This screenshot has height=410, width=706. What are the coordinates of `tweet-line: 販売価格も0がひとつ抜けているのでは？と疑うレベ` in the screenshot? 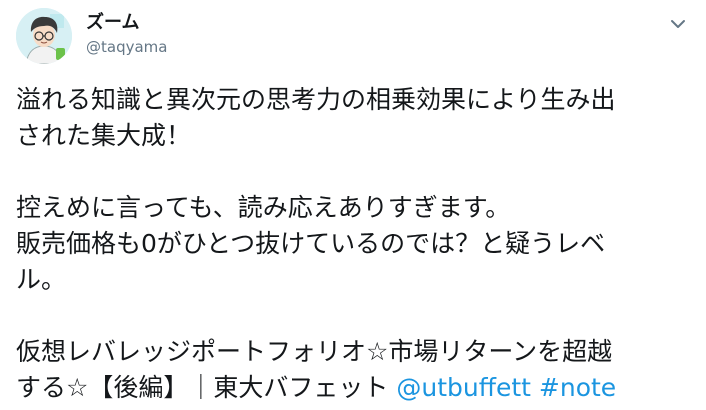 It's located at (311, 243).